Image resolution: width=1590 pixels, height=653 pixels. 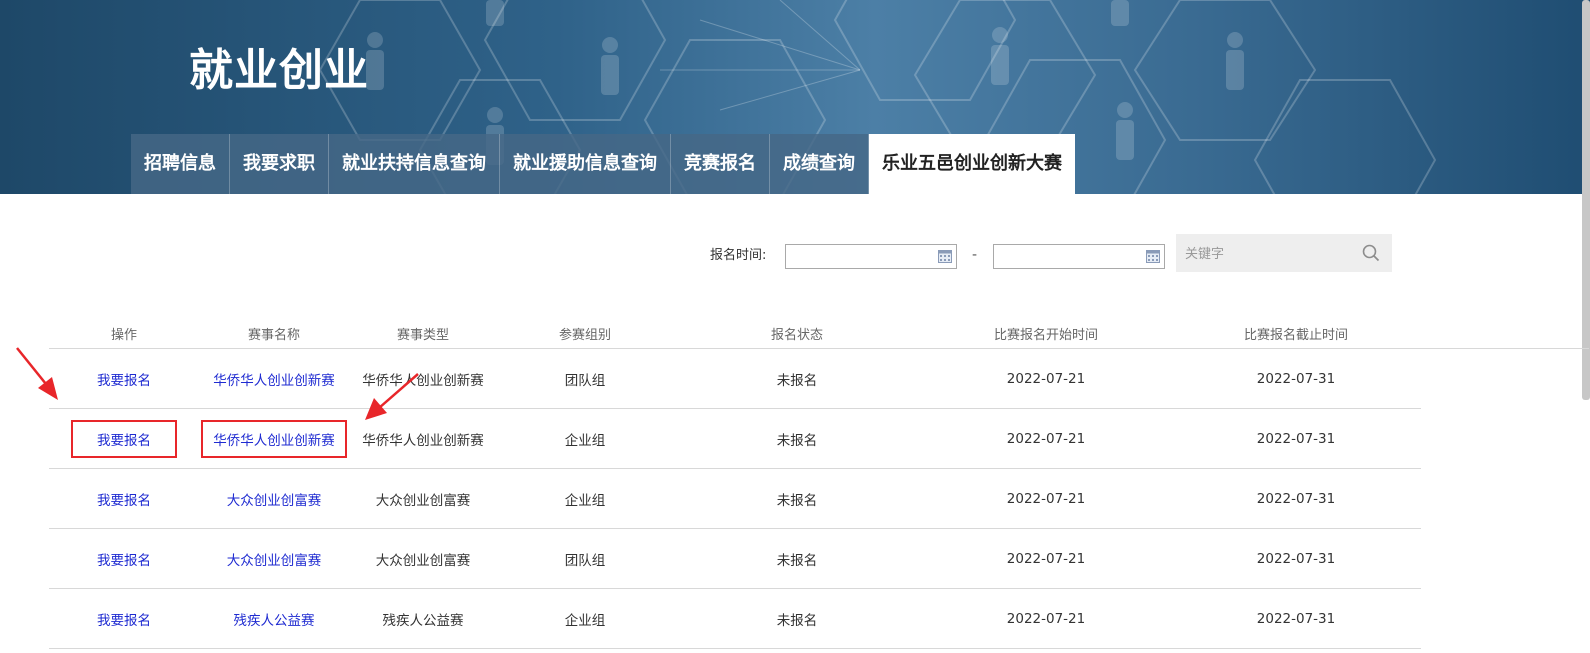 I want to click on nav-tab-employment-aid: 就业援助信息查询, so click(x=585, y=164).